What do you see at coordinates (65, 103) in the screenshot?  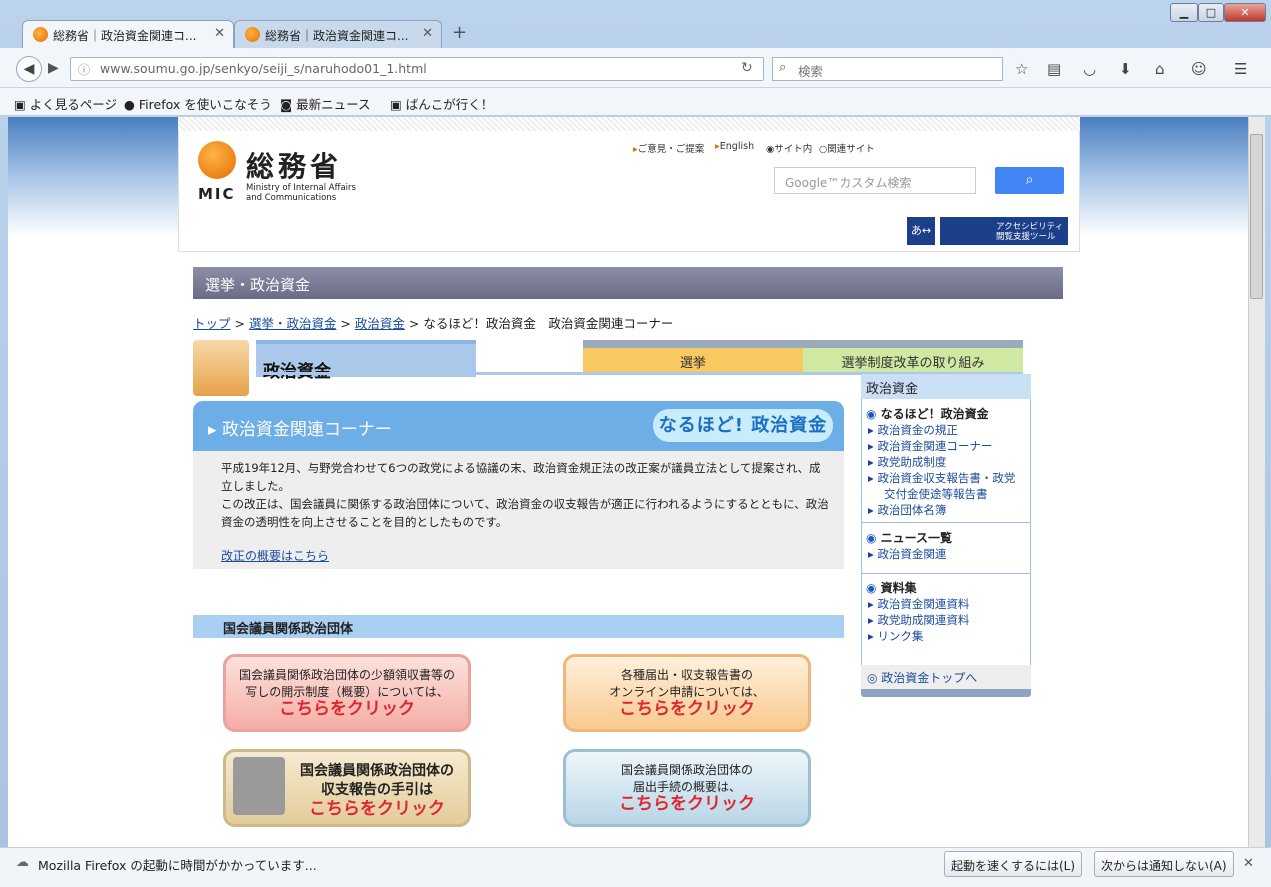 I see `bookmark-item: ▣ よく見るページ` at bounding box center [65, 103].